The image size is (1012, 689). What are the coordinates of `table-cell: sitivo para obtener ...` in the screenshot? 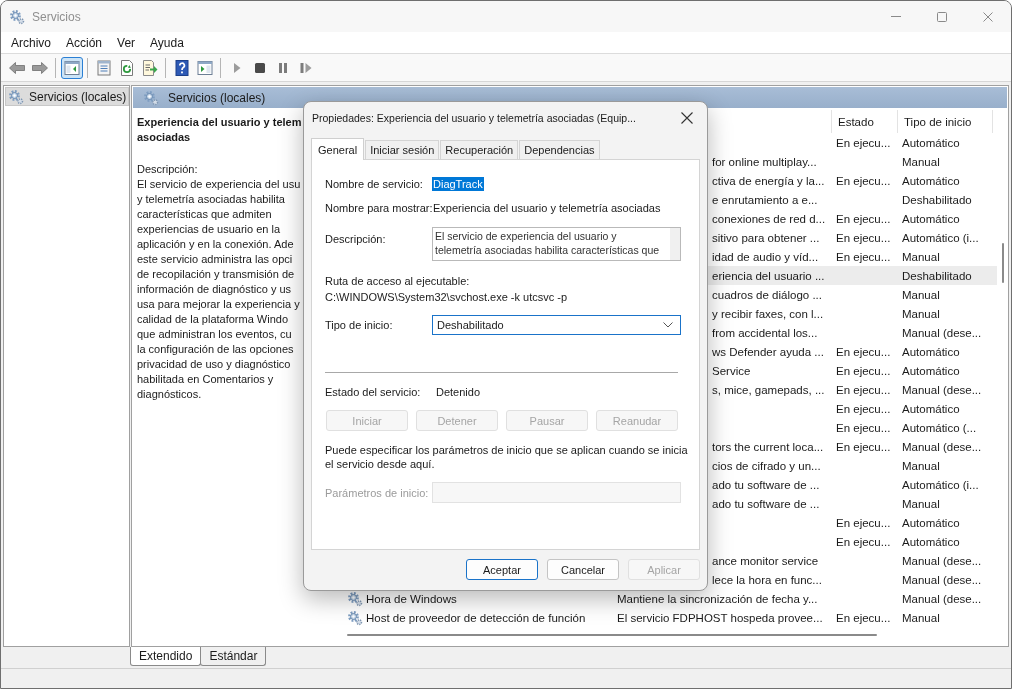 It's located at (766, 237).